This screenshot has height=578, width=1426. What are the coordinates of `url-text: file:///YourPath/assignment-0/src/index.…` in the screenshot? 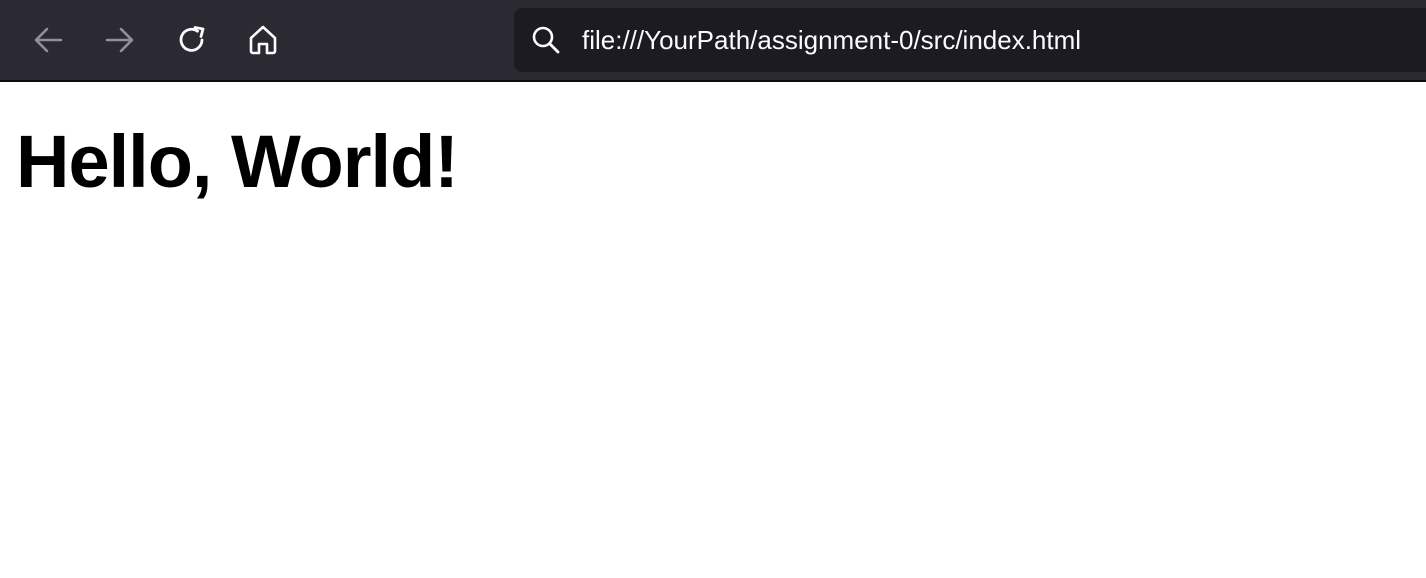 It's located at (831, 40).